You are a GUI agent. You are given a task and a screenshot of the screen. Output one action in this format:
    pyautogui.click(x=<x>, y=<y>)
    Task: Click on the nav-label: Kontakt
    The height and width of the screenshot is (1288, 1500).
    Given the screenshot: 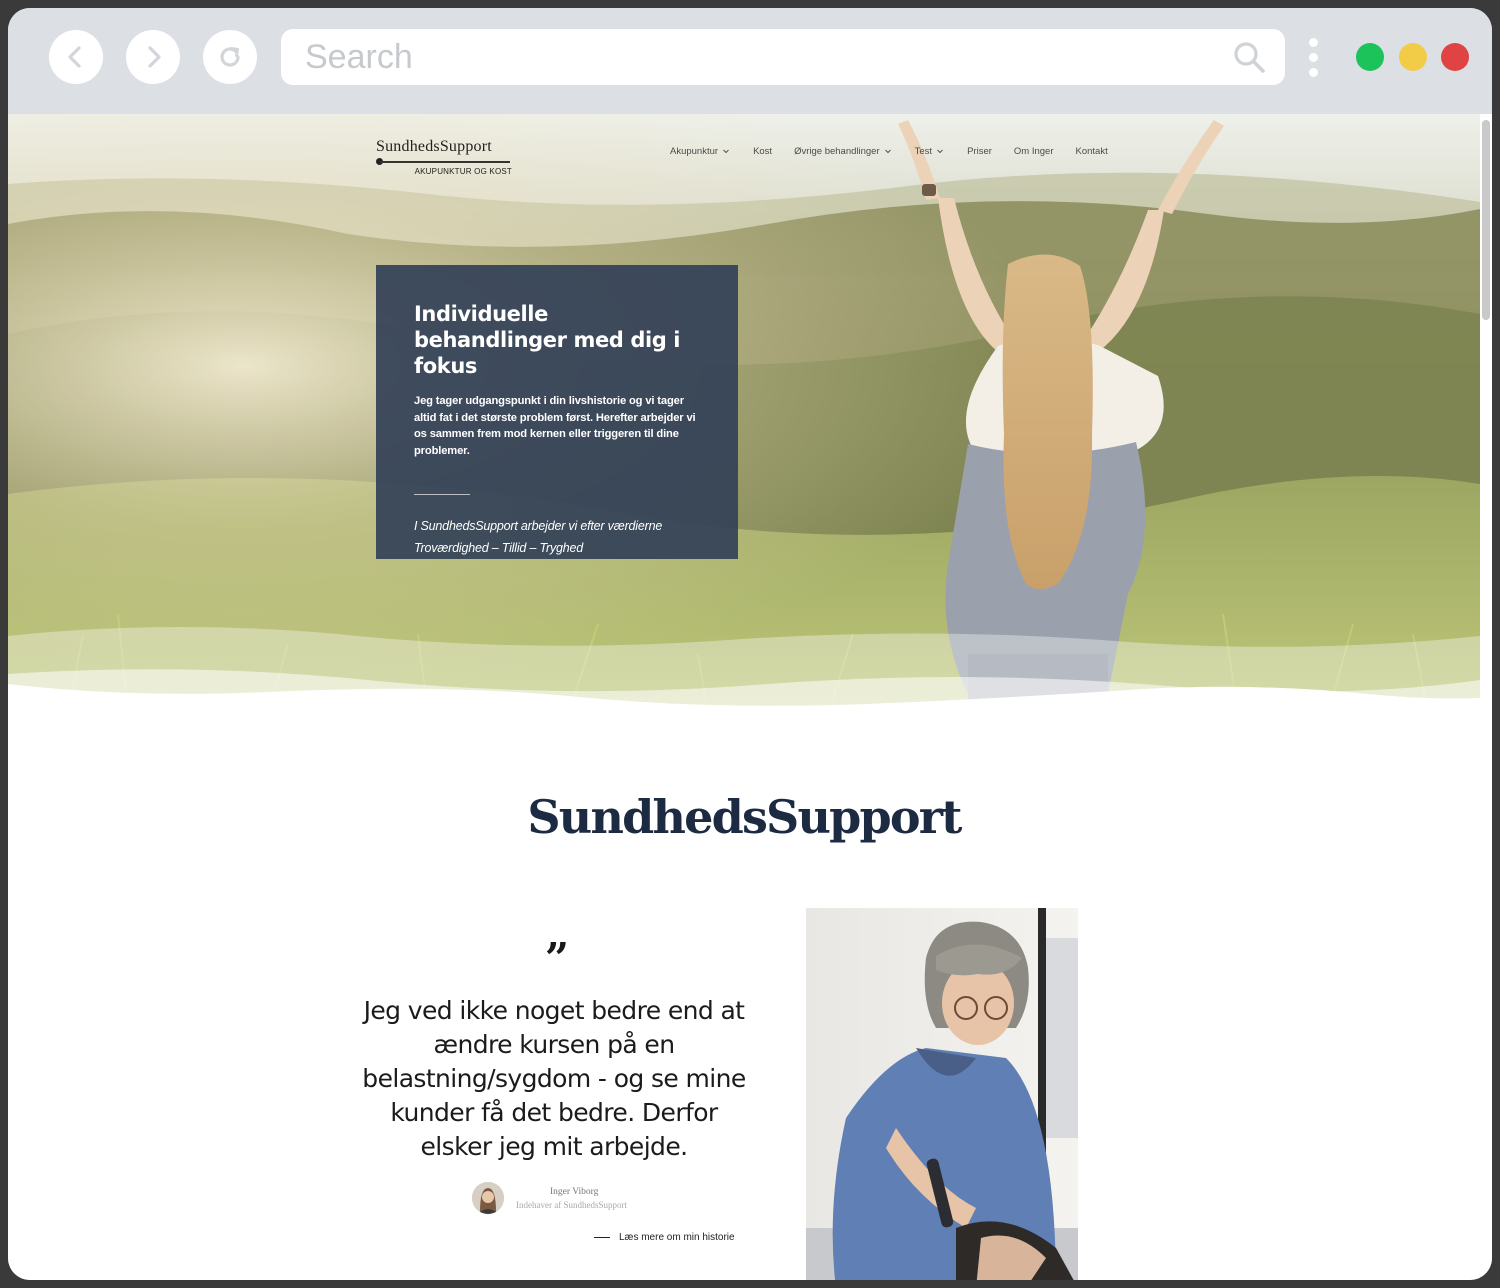 What is the action you would take?
    pyautogui.click(x=1091, y=151)
    